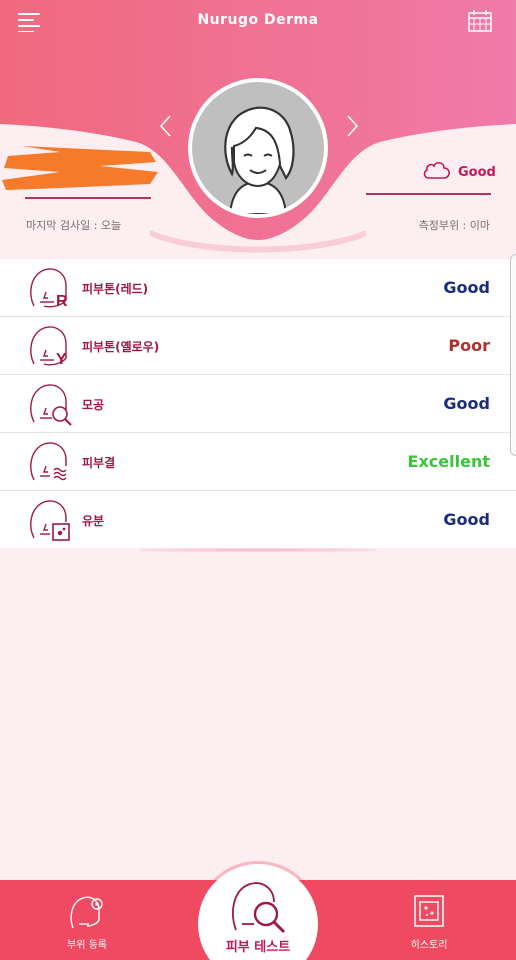 The height and width of the screenshot is (960, 516). I want to click on face-r-icon: R, so click(50, 288).